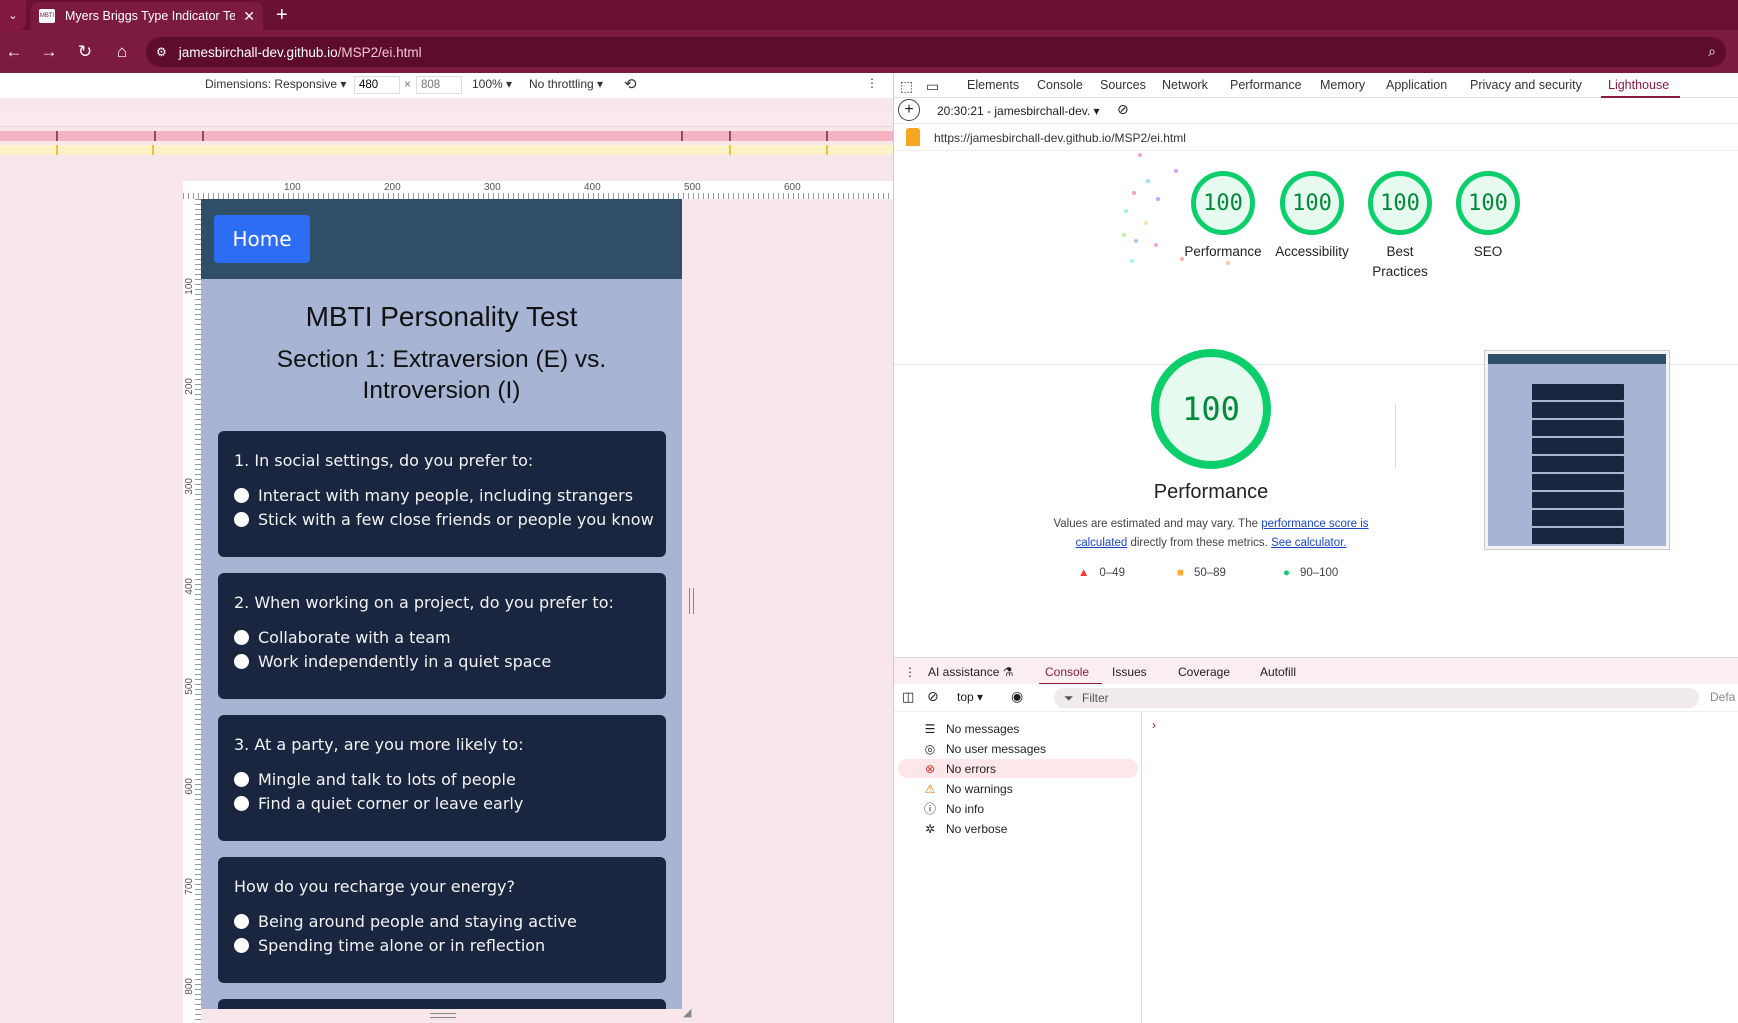 The height and width of the screenshot is (1023, 1738). Describe the element at coordinates (1123, 85) in the screenshot. I see `tab-sources: Sources` at that location.